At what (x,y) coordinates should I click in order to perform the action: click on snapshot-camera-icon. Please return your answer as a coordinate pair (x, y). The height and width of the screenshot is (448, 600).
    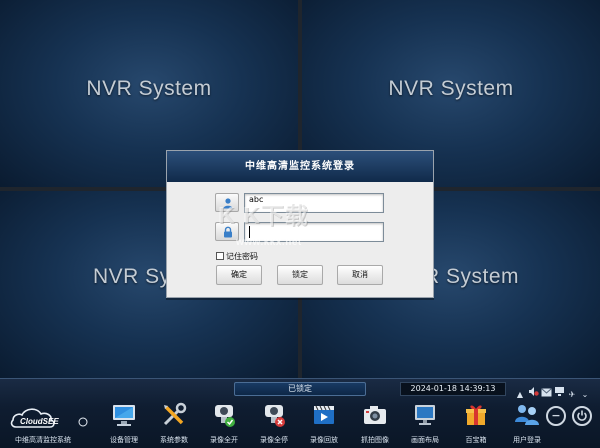
    Looking at the image, I should click on (375, 415).